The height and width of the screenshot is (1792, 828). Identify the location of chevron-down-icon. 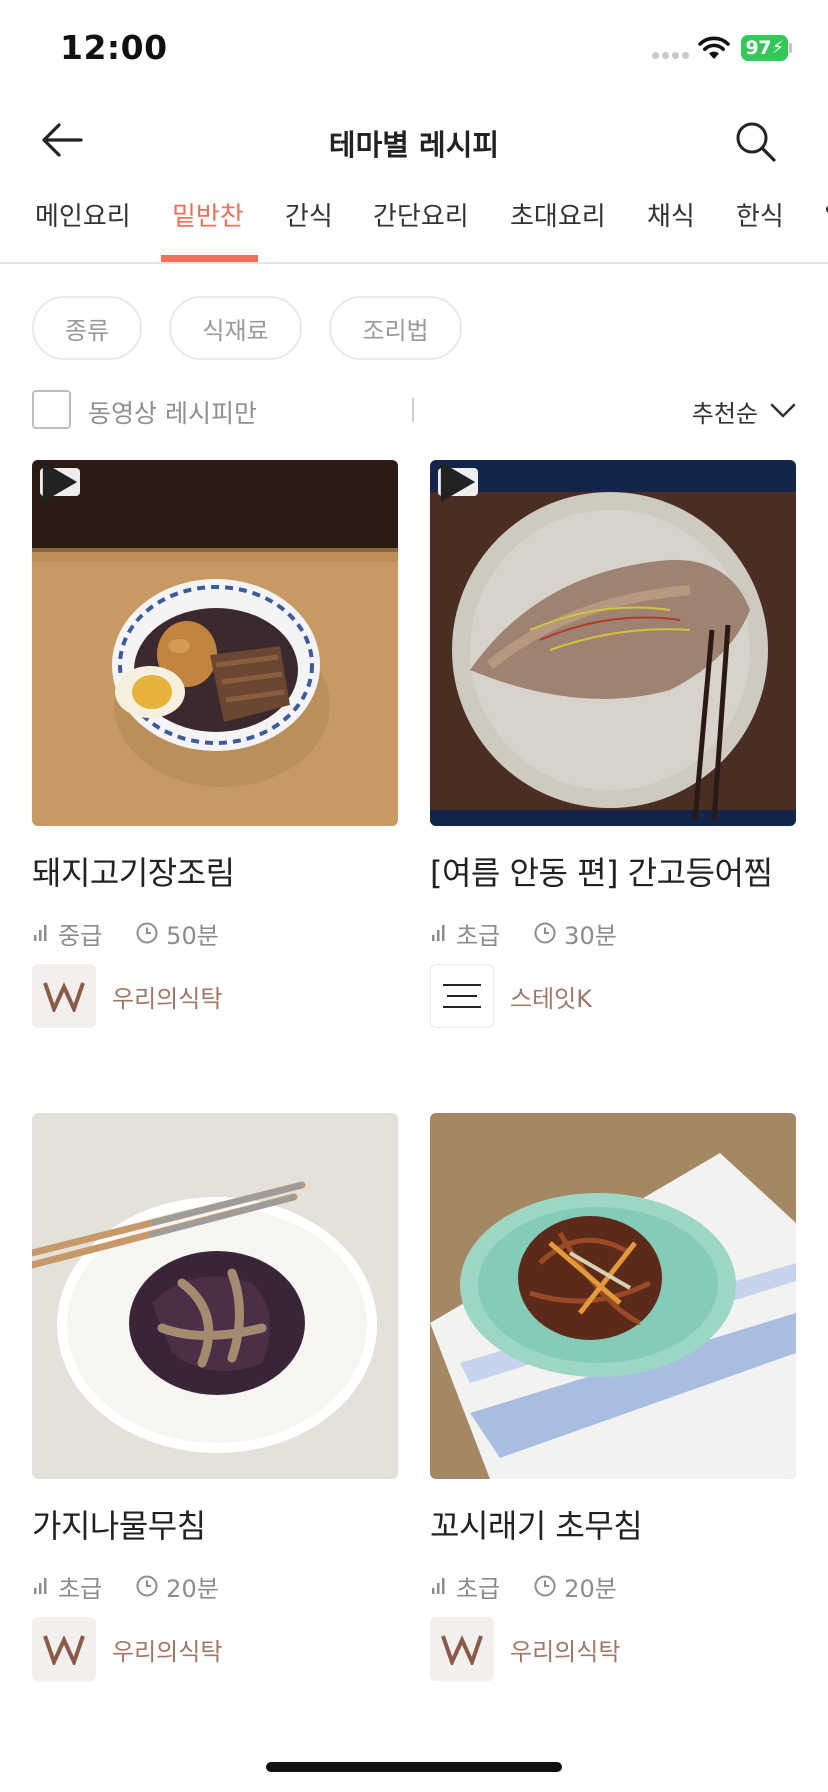
(783, 410).